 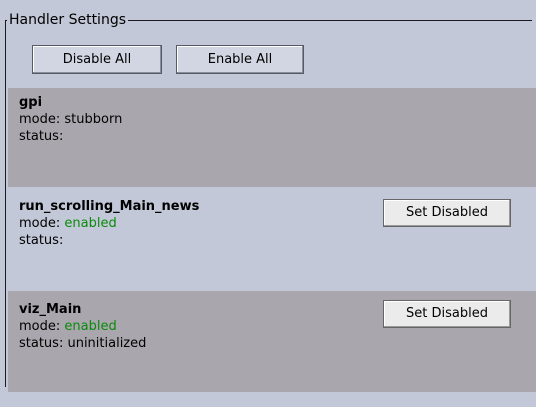 What do you see at coordinates (277, 343) in the screenshot?
I see `handler-status-line: status: uninitialized` at bounding box center [277, 343].